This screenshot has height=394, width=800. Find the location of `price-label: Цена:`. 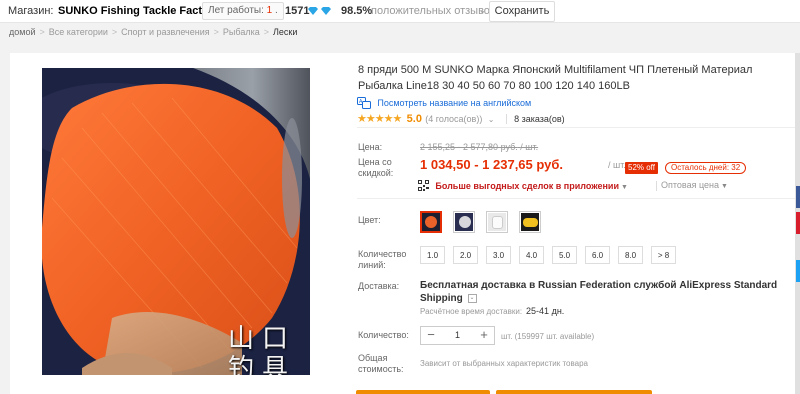

price-label: Цена: is located at coordinates (370, 147).